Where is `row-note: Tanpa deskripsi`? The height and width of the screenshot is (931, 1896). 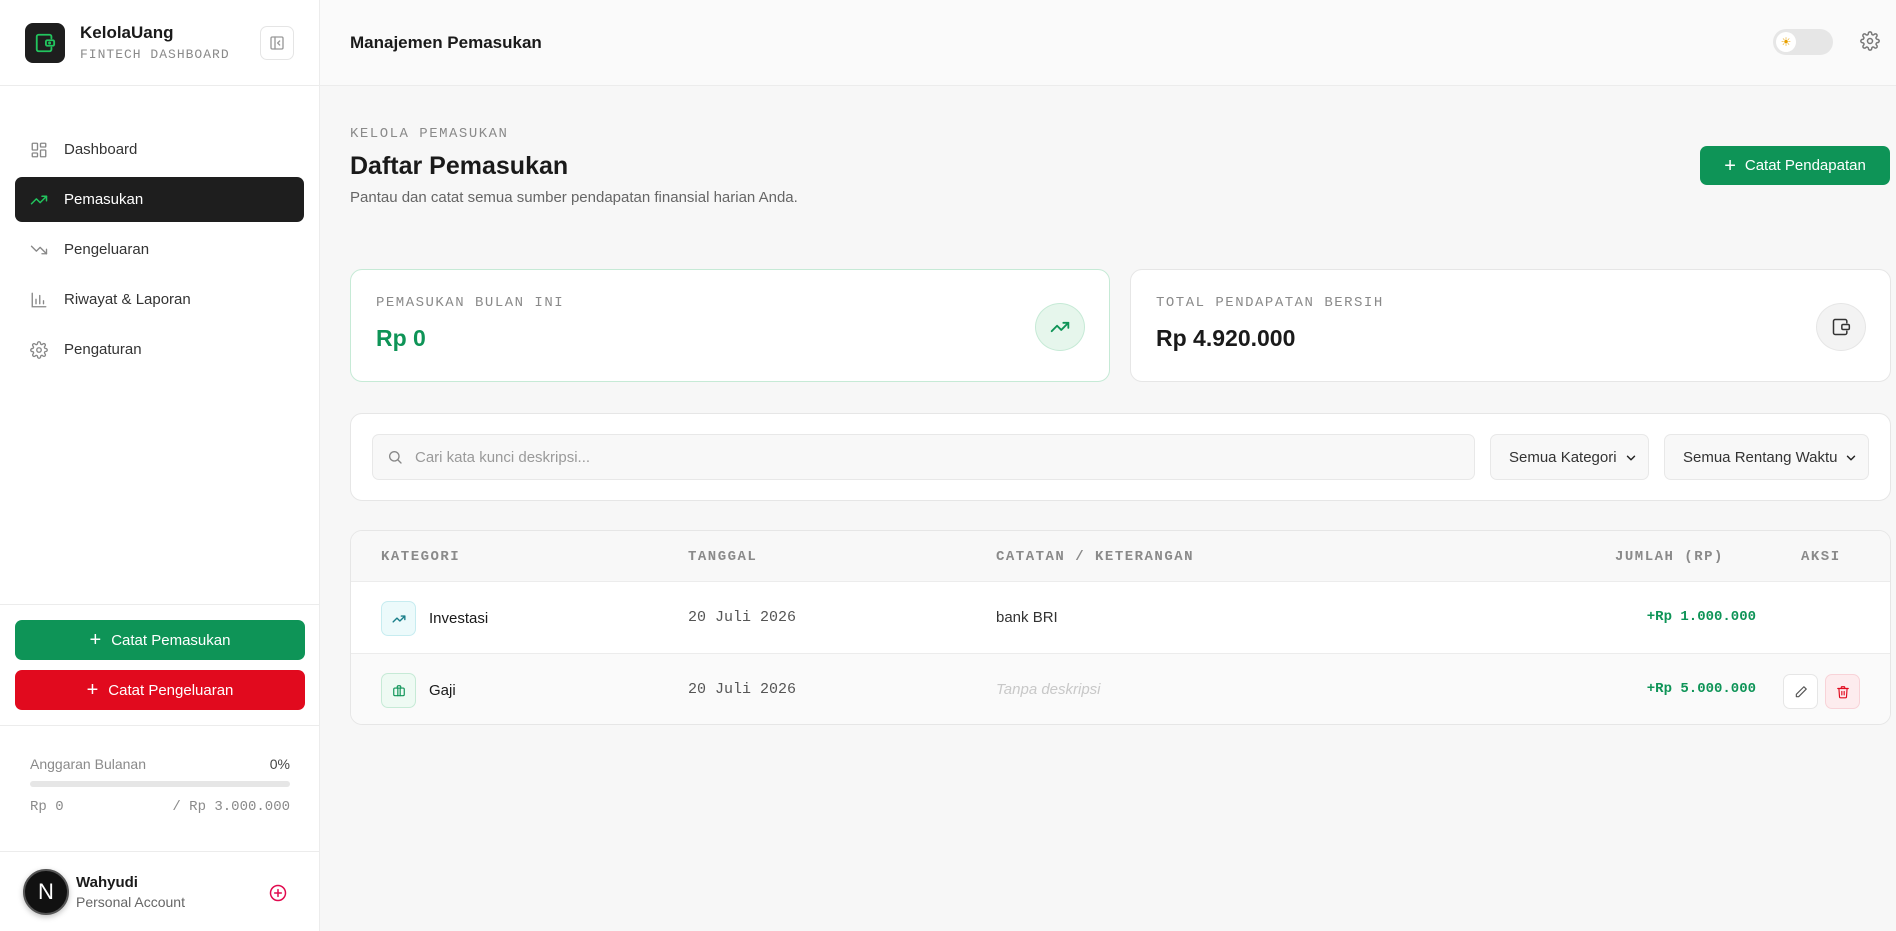
row-note: Tanpa deskripsi is located at coordinates (1048, 689).